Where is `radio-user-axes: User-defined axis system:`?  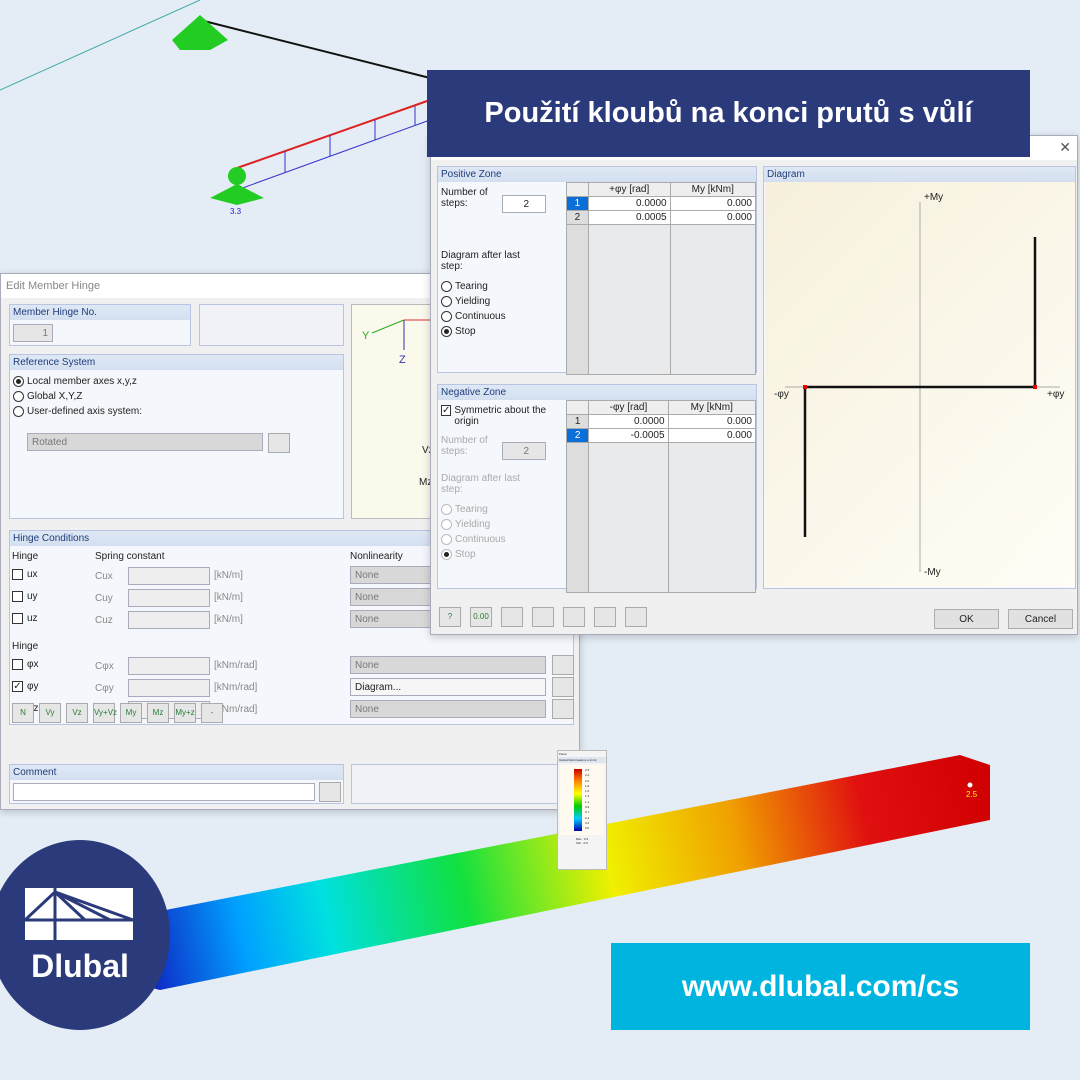 radio-user-axes: User-defined axis system: is located at coordinates (176, 411).